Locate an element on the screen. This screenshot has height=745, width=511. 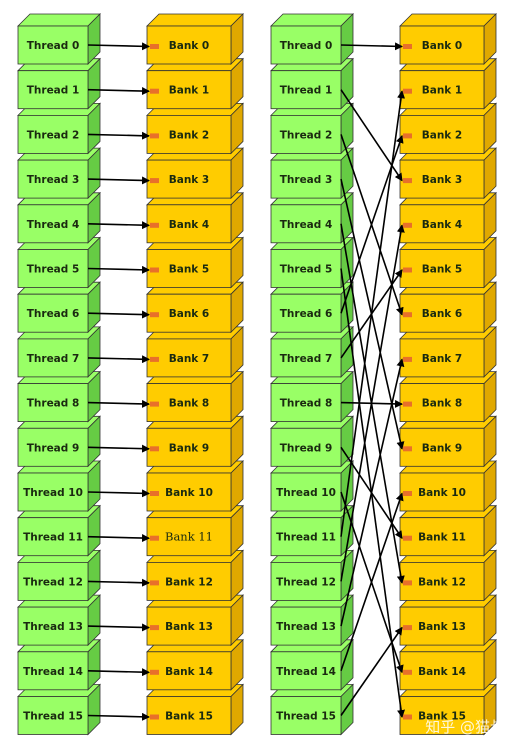
box-label: Thread 11 is located at coordinates (306, 538).